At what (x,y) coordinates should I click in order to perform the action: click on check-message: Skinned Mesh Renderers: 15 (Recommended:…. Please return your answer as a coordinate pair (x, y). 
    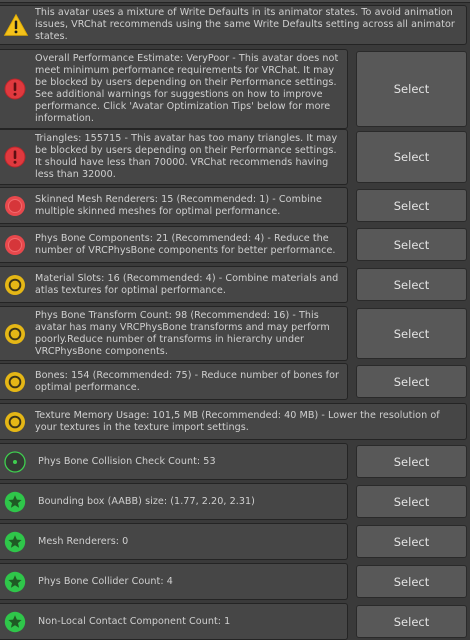
    Looking at the image, I should click on (178, 205).